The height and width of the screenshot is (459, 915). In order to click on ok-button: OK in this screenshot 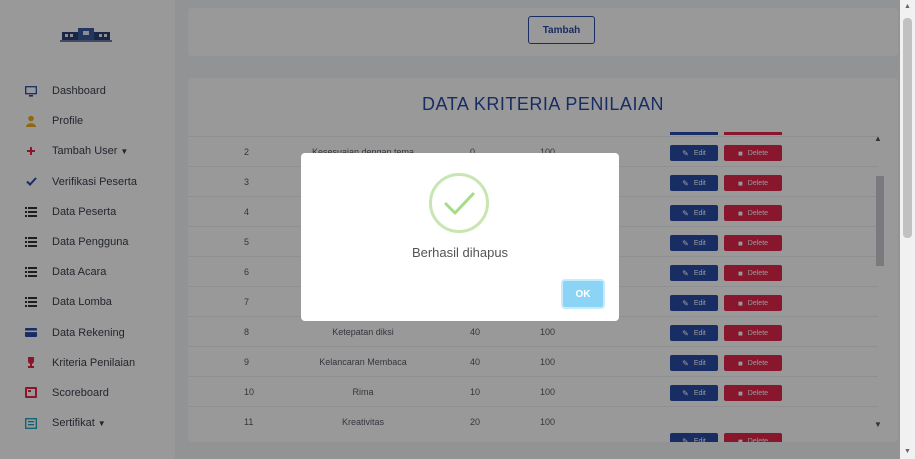, I will do `click(583, 294)`.